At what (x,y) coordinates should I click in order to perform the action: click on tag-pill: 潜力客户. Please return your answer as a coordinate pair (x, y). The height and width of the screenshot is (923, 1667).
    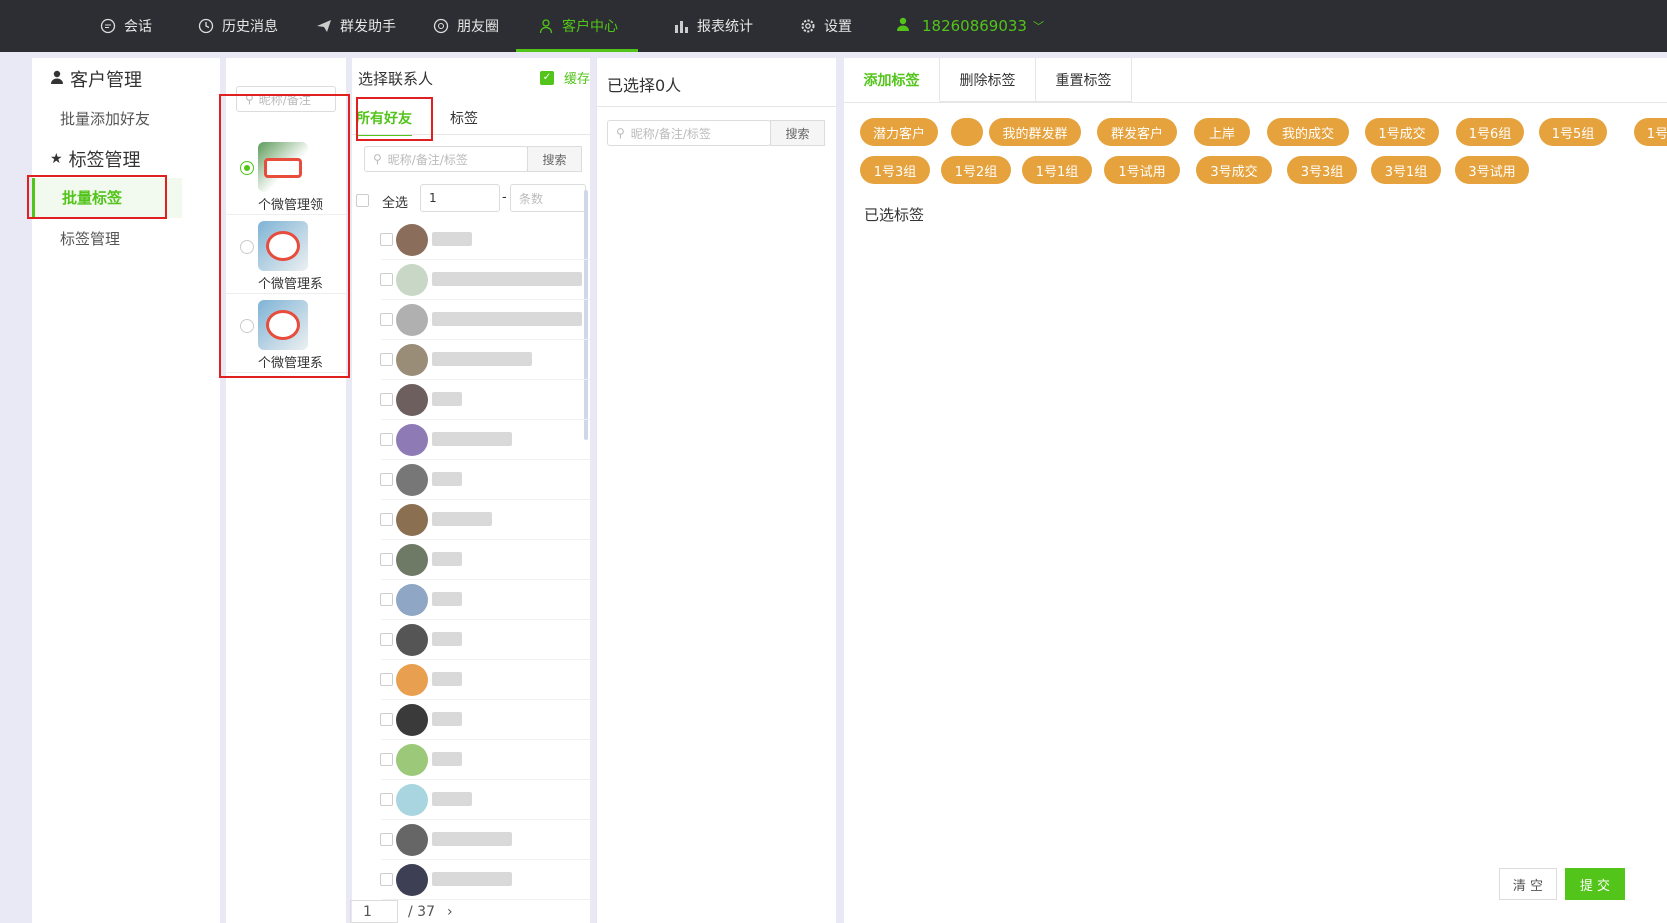
    Looking at the image, I should click on (899, 132).